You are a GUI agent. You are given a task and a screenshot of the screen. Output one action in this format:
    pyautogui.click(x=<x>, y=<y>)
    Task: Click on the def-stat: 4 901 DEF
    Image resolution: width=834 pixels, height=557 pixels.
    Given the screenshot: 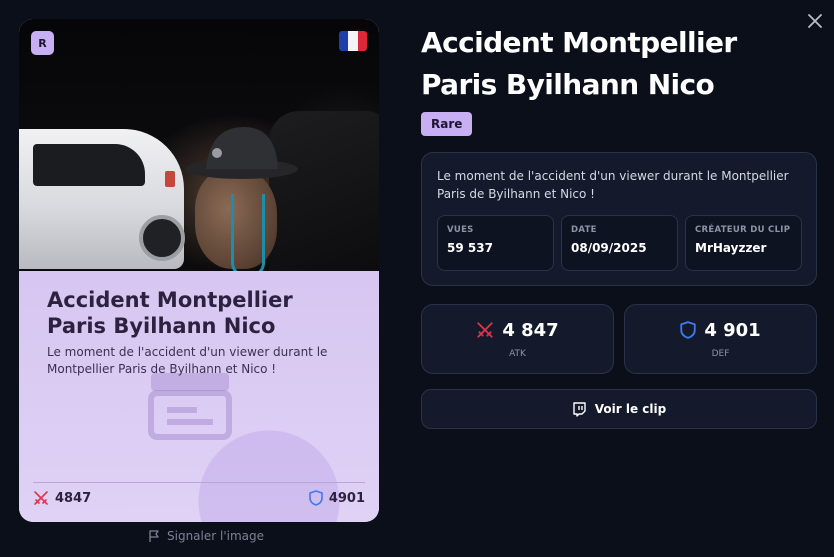 What is the action you would take?
    pyautogui.click(x=720, y=339)
    